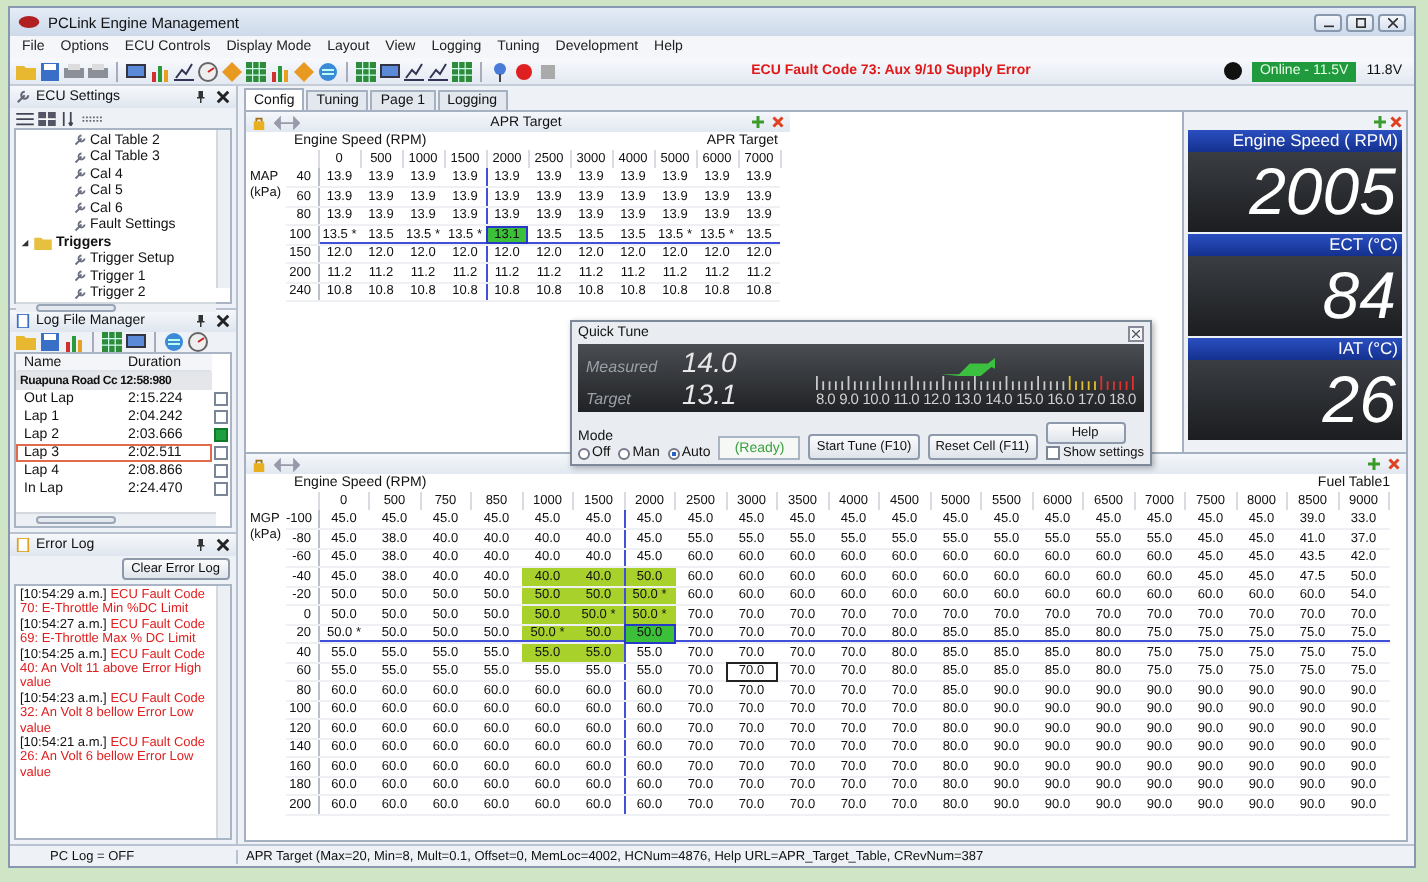  What do you see at coordinates (609, 399) in the screenshot?
I see `display-label: Target` at bounding box center [609, 399].